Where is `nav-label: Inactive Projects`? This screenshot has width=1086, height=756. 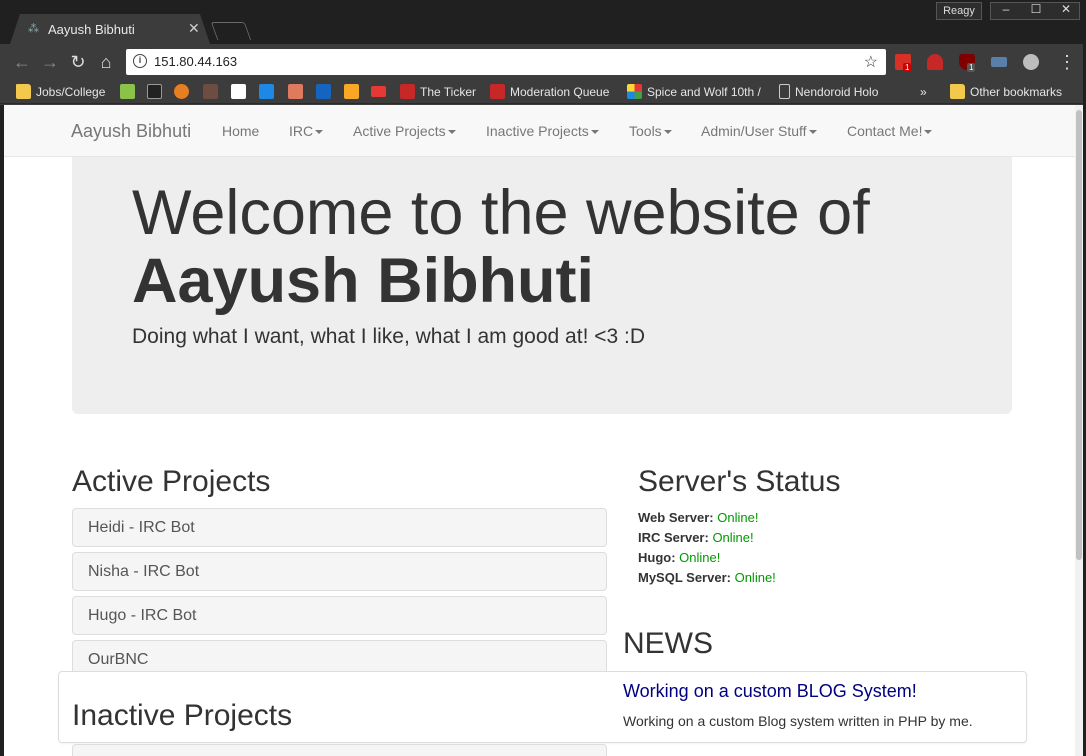
nav-label: Inactive Projects is located at coordinates (537, 131).